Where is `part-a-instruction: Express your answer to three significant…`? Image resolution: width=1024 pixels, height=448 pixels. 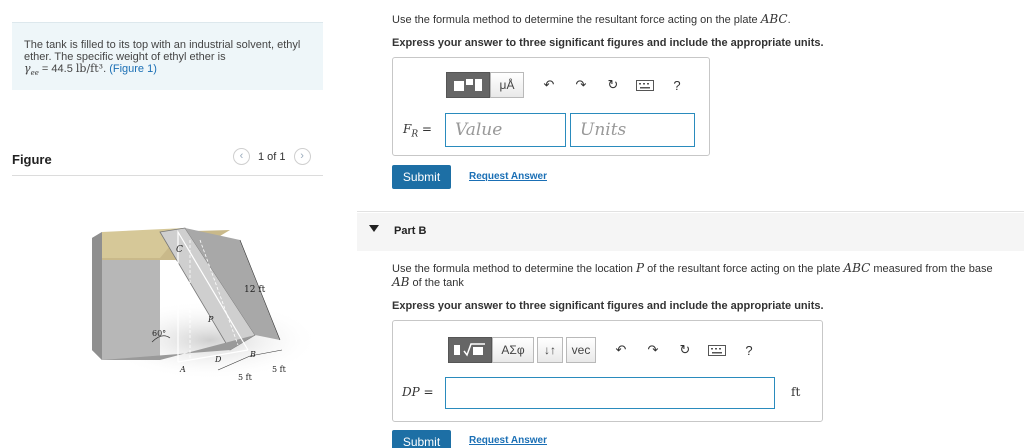
part-a-instruction: Express your answer to three significant… is located at coordinates (608, 43).